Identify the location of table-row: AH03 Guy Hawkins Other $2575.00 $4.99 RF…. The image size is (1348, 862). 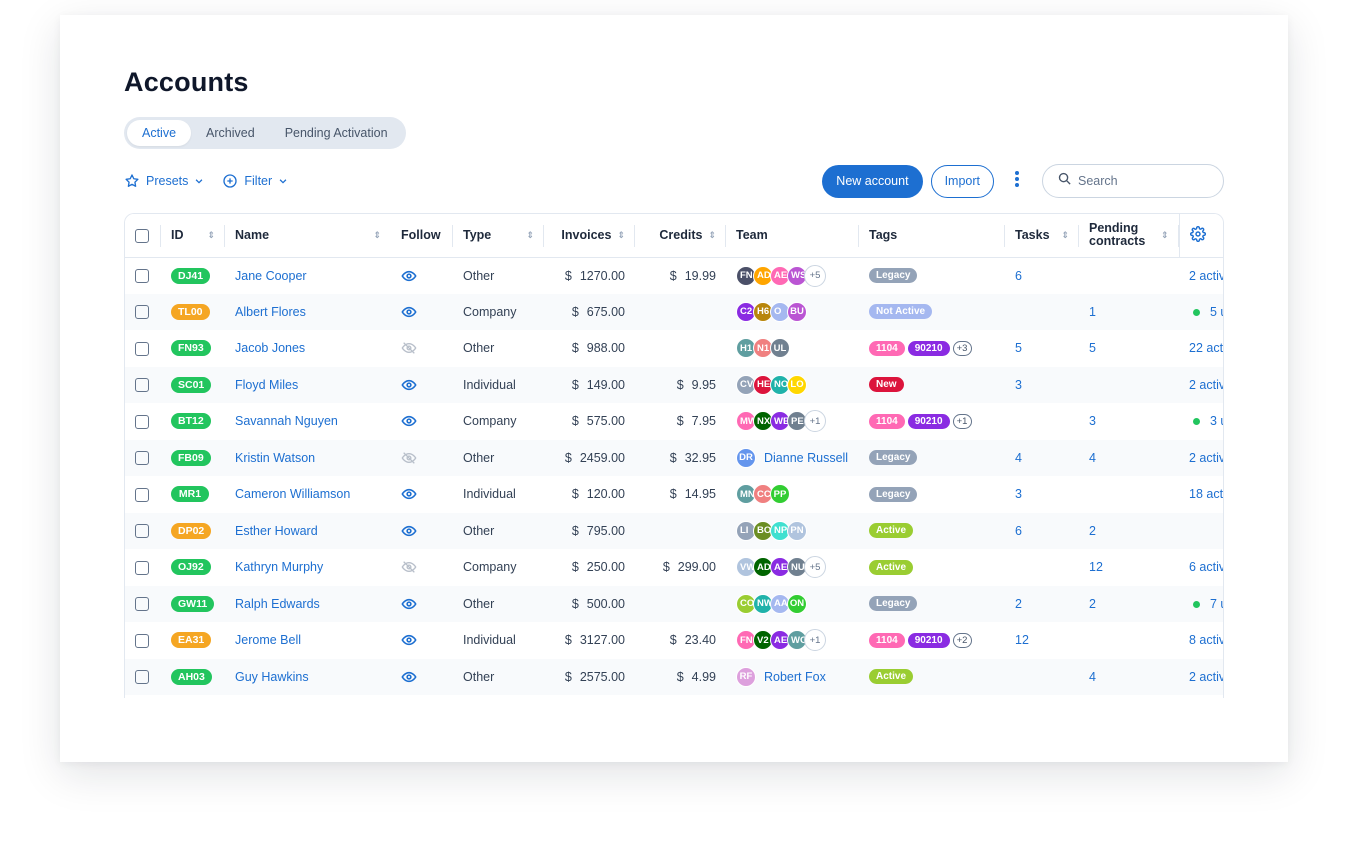
(674, 676).